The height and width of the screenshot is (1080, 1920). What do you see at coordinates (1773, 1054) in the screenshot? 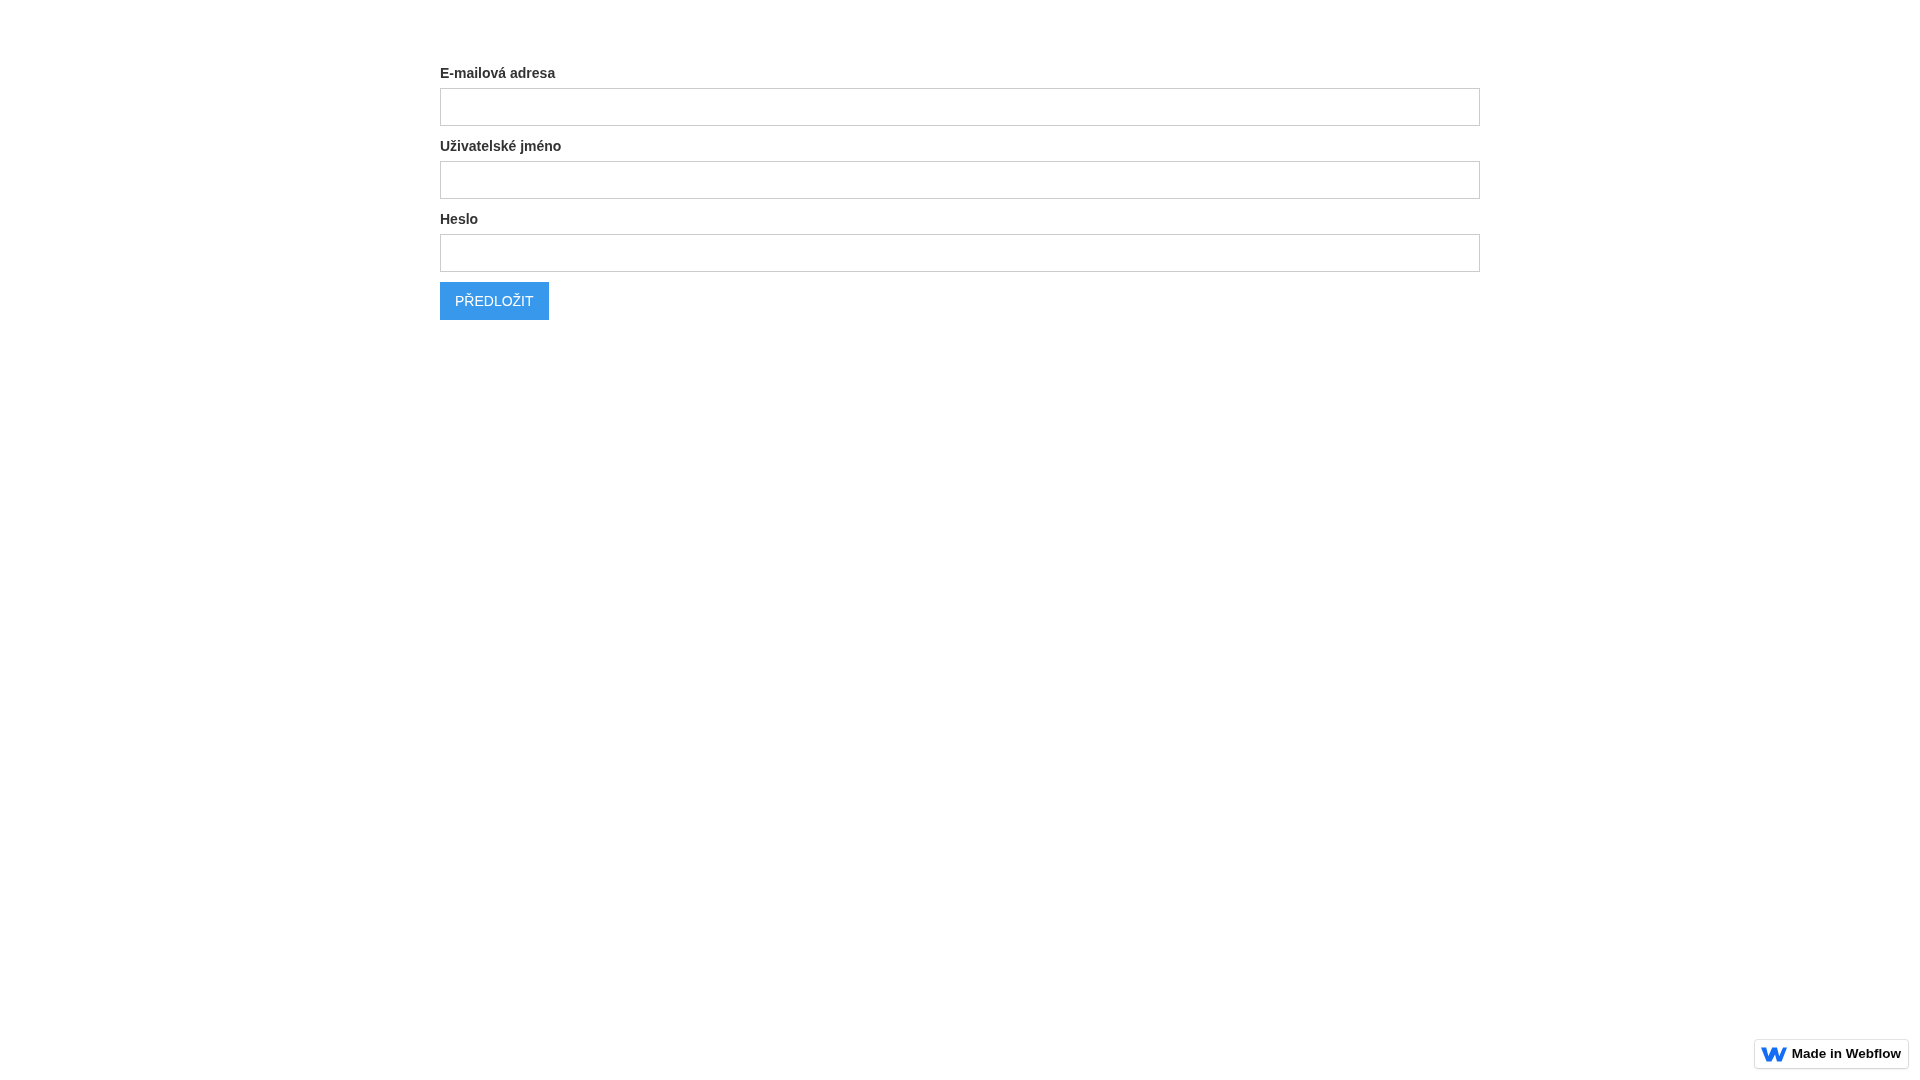
I see `logo-icon` at bounding box center [1773, 1054].